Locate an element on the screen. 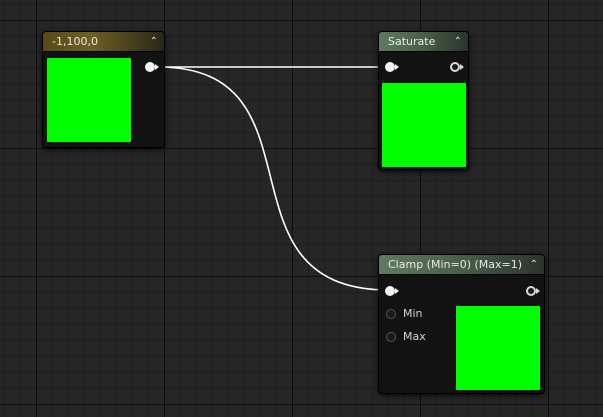  constant-color-preview is located at coordinates (89, 100).